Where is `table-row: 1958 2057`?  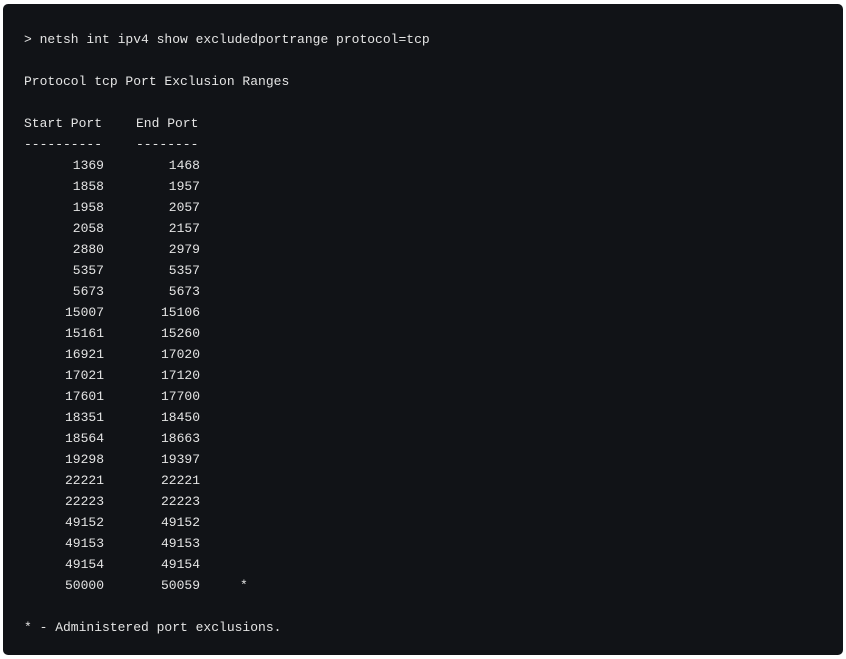
table-row: 1958 2057 is located at coordinates (433, 207).